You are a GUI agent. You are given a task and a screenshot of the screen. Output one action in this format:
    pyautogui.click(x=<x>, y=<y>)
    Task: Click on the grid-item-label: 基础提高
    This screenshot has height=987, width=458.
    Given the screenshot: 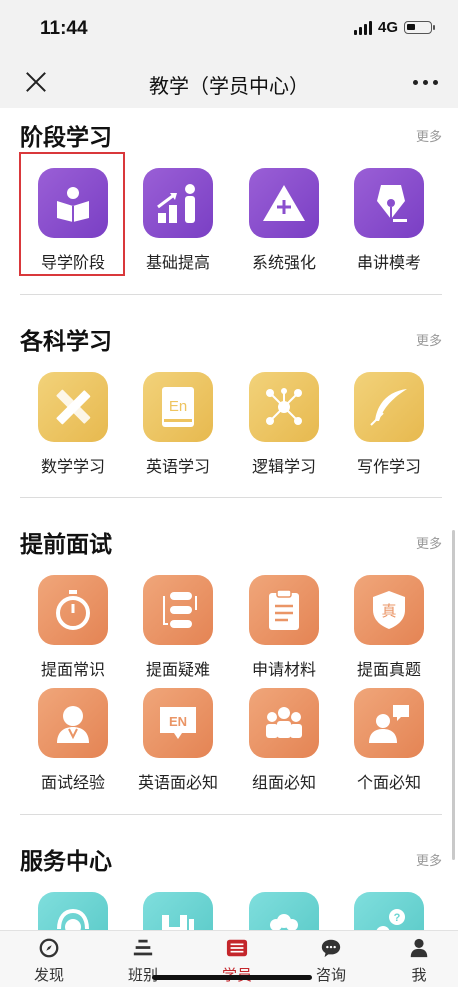 What is the action you would take?
    pyautogui.click(x=177, y=263)
    